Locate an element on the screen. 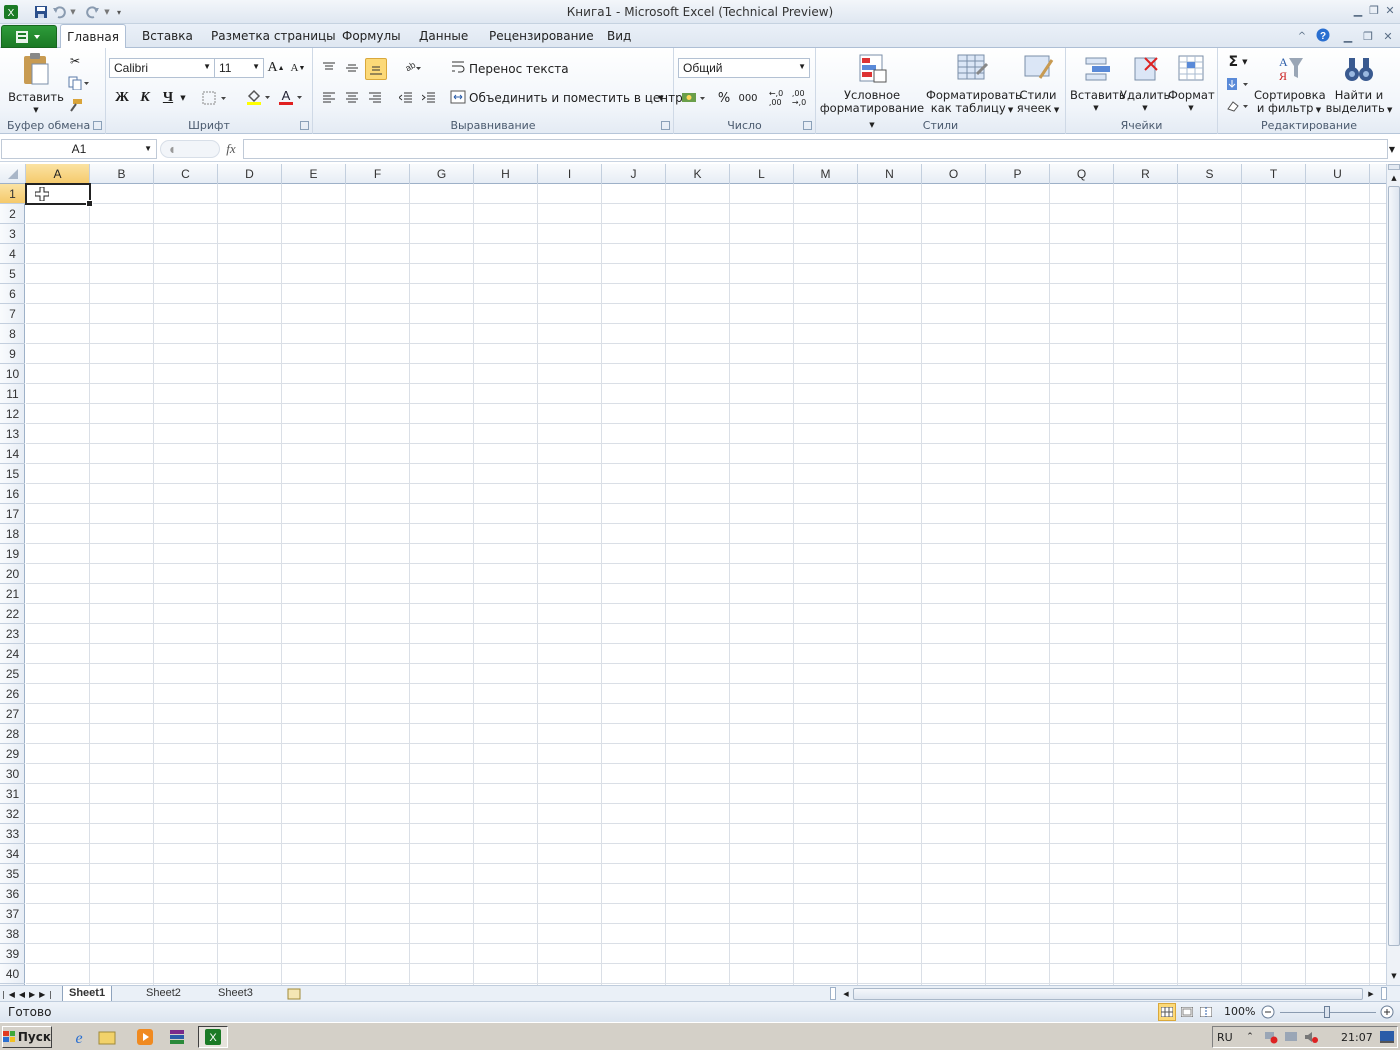 The width and height of the screenshot is (1400, 1050). find-select-button: Найти и выделить ▼ is located at coordinates (1359, 84).